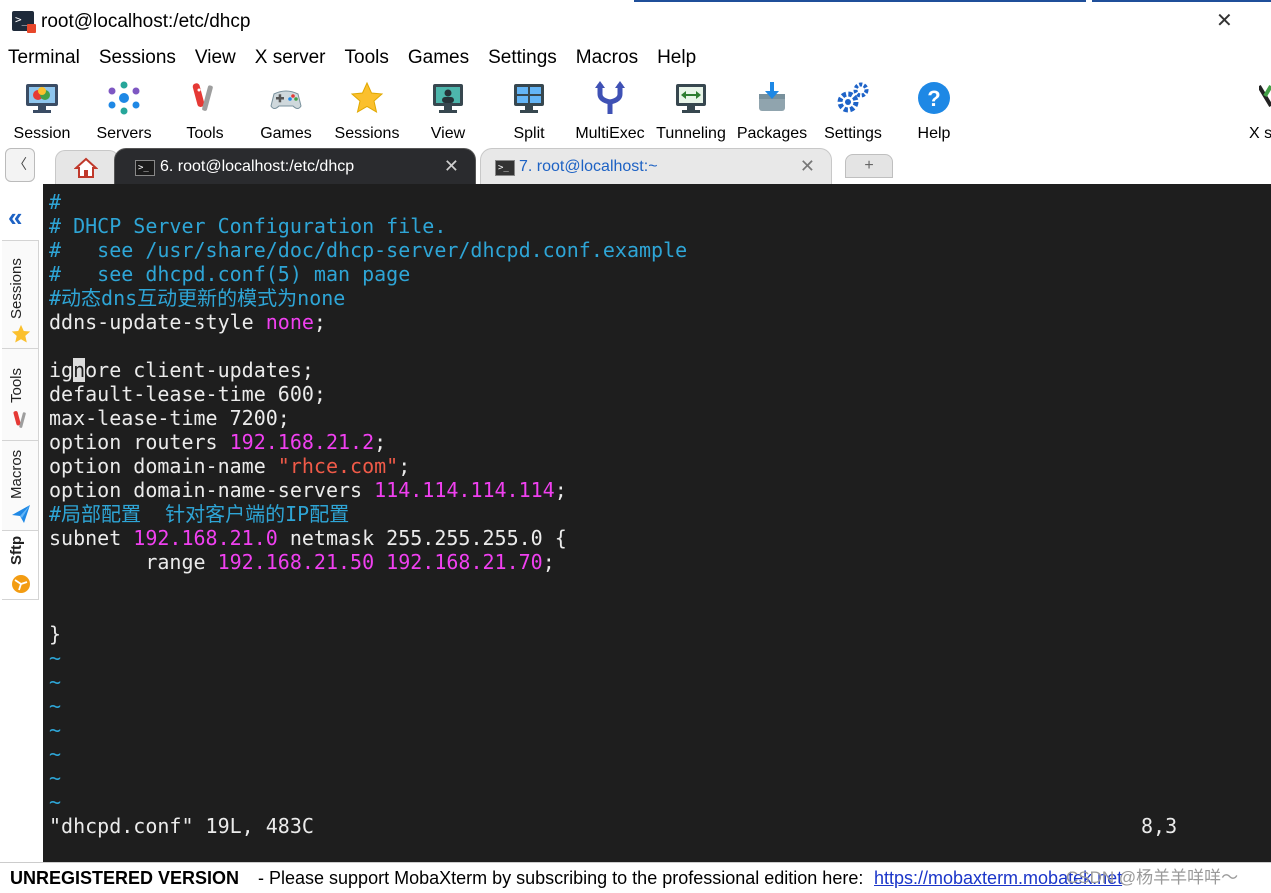 The image size is (1271, 893). I want to click on unregistered-label: UNREGISTERED VERSION, so click(125, 878).